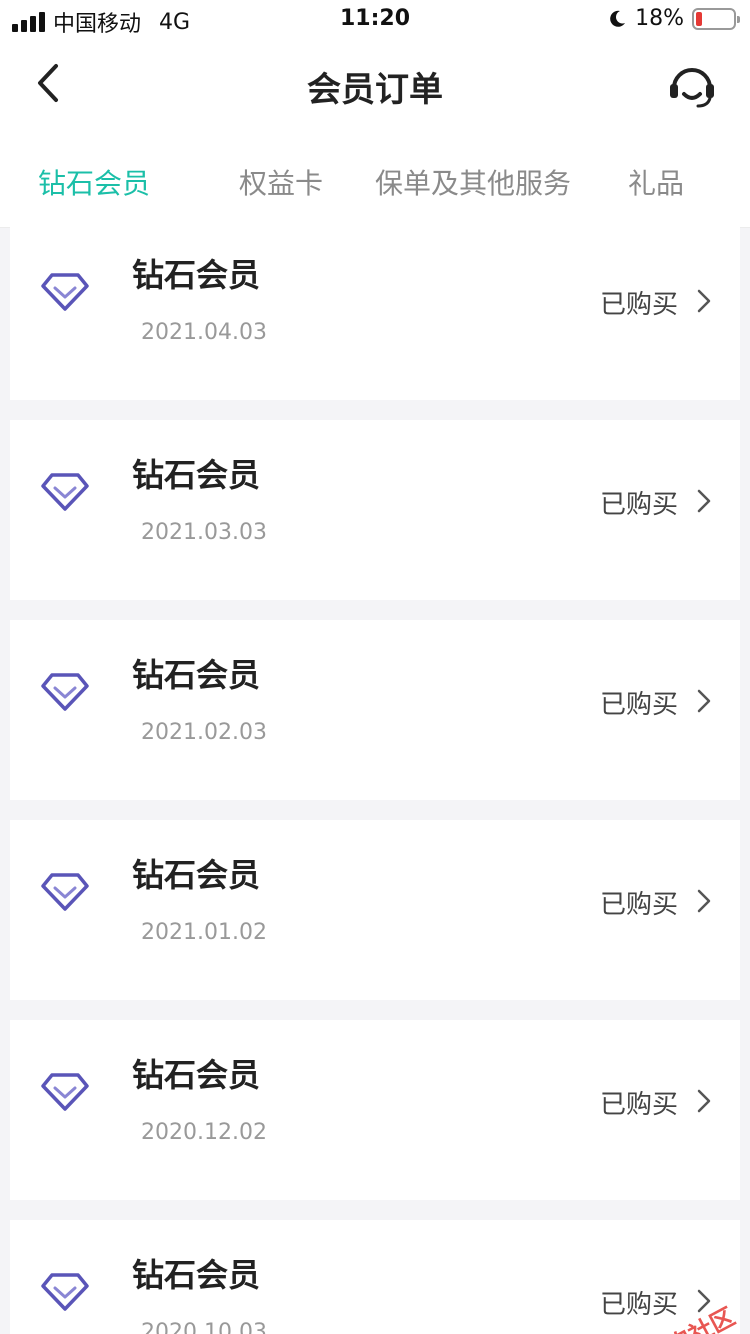 Image resolution: width=750 pixels, height=1334 pixels. I want to click on customer-service-button, so click(692, 86).